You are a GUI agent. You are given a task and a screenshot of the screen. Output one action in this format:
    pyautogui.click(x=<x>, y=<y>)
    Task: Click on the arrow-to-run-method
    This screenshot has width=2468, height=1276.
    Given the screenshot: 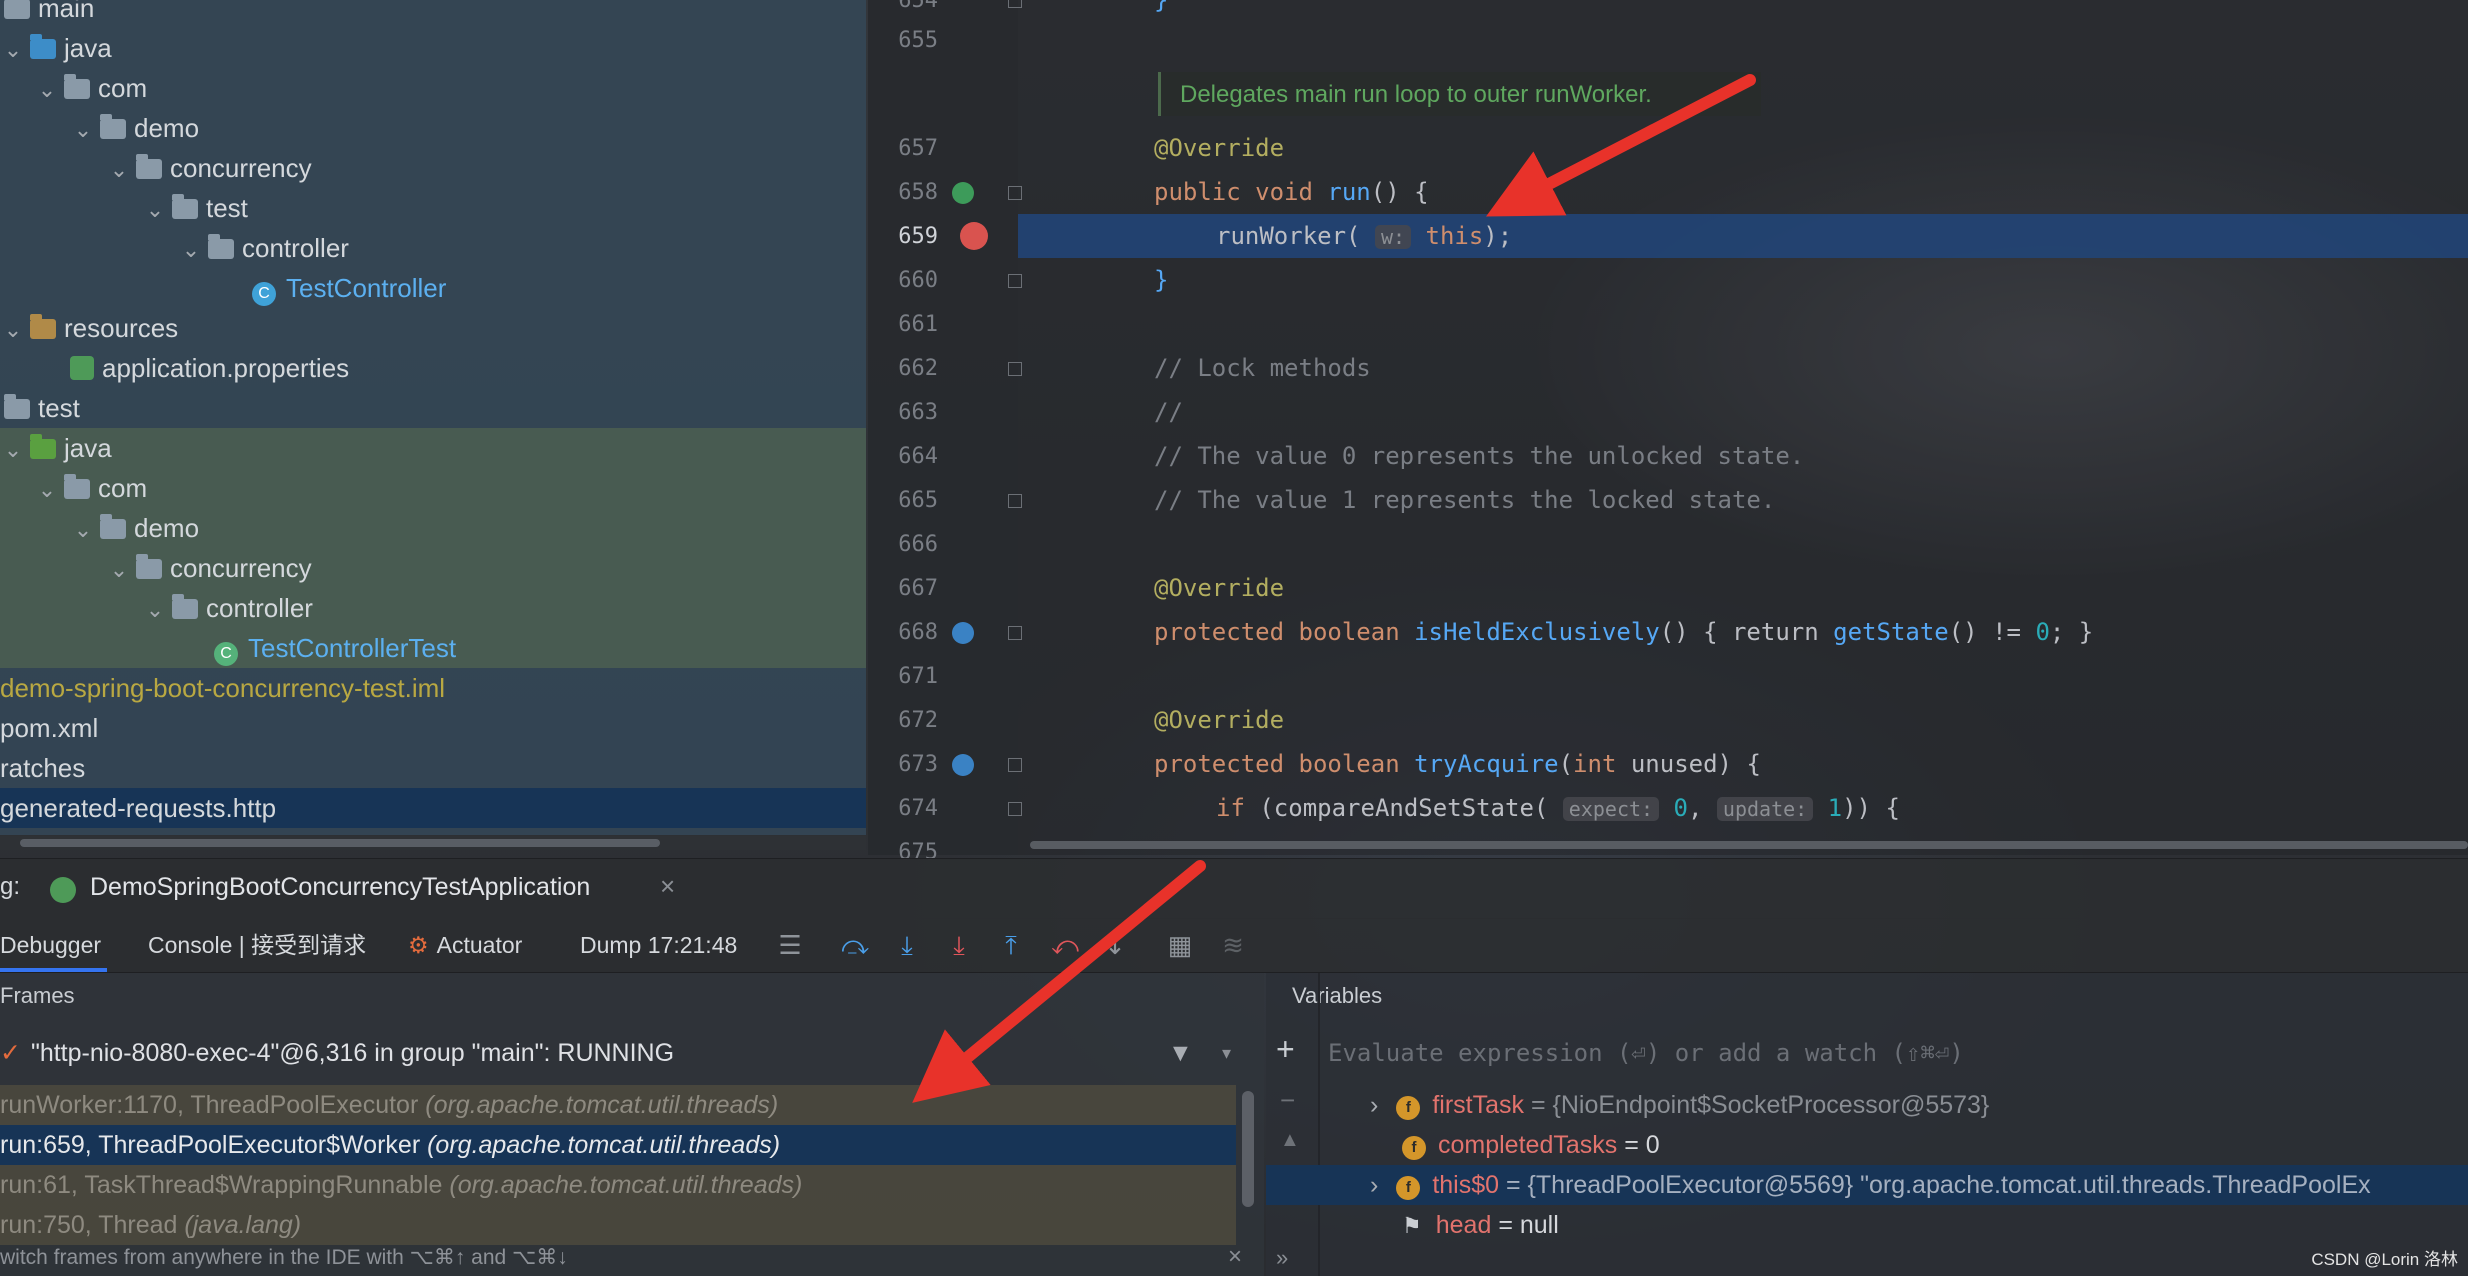 What is the action you would take?
    pyautogui.click(x=1621, y=145)
    